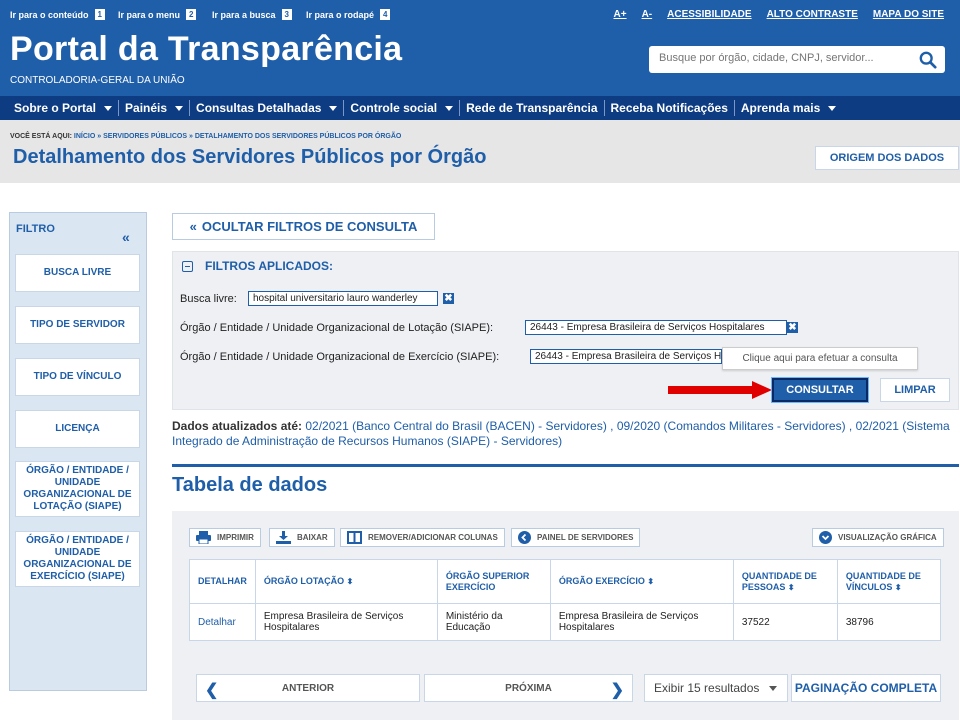  What do you see at coordinates (302, 537) in the screenshot?
I see `baixar-button: BAIXAR` at bounding box center [302, 537].